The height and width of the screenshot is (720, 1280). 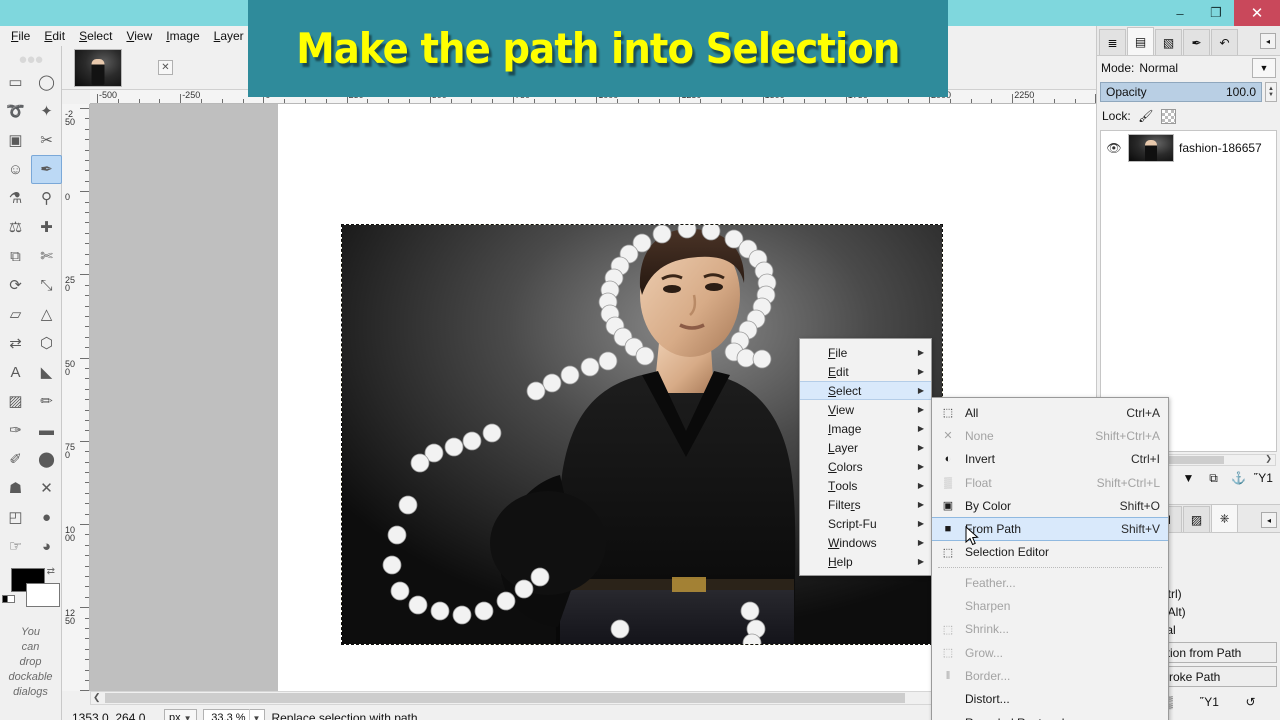 What do you see at coordinates (15, 111) in the screenshot?
I see `free-select-tool: ➰` at bounding box center [15, 111].